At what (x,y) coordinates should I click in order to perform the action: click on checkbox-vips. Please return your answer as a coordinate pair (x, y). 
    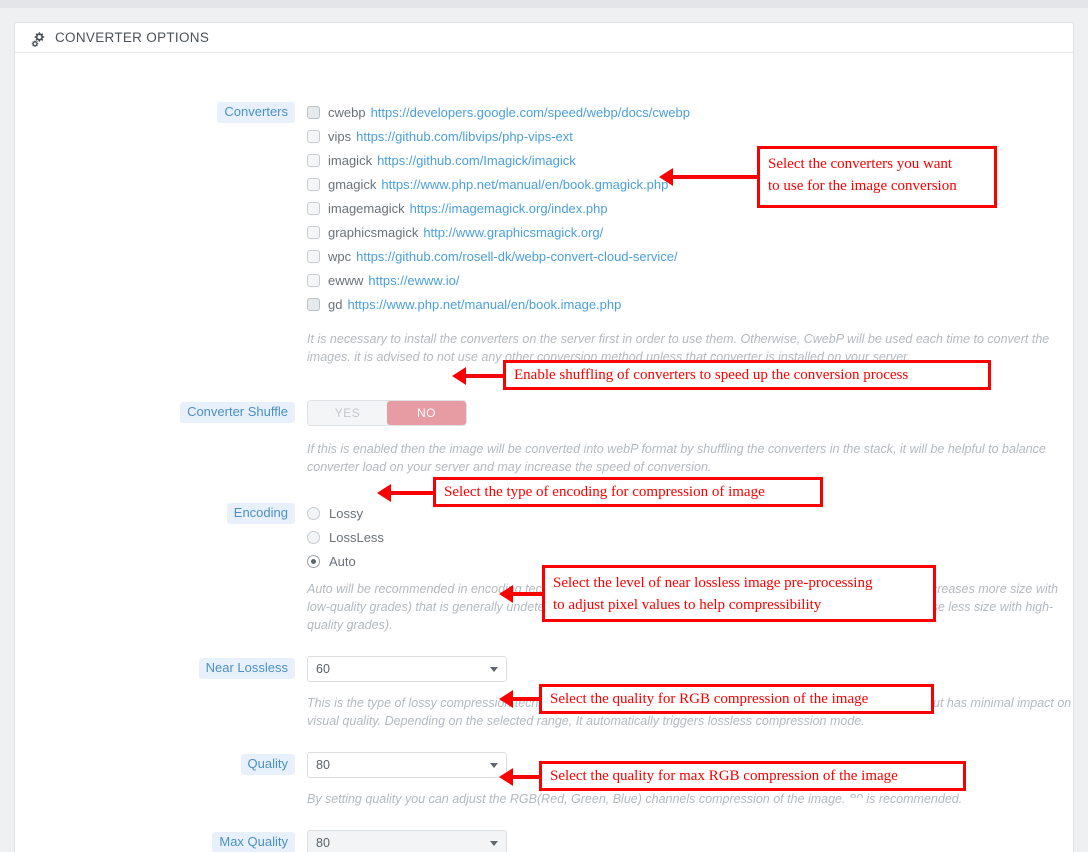
    Looking at the image, I should click on (313, 136).